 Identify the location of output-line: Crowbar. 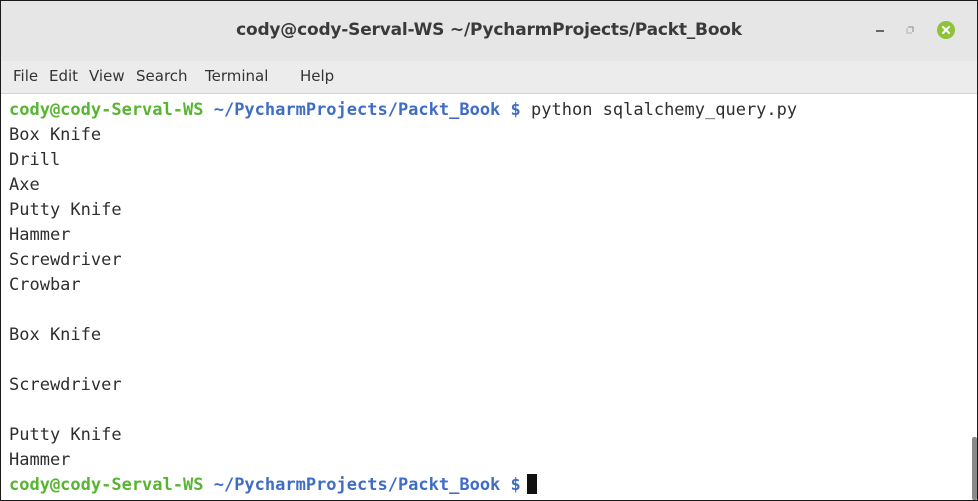
(45, 285).